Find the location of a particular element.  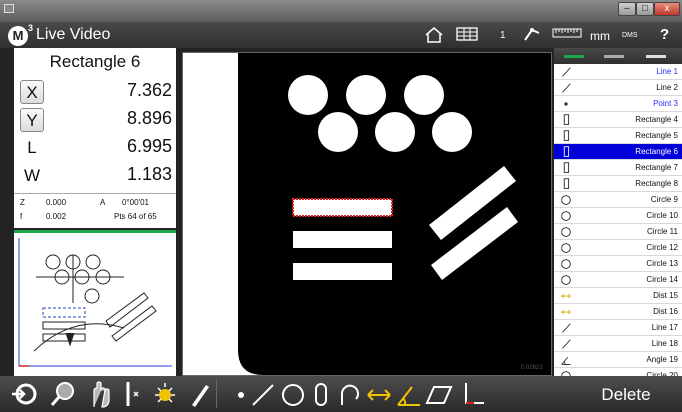

page-title: Live Video is located at coordinates (73, 34).